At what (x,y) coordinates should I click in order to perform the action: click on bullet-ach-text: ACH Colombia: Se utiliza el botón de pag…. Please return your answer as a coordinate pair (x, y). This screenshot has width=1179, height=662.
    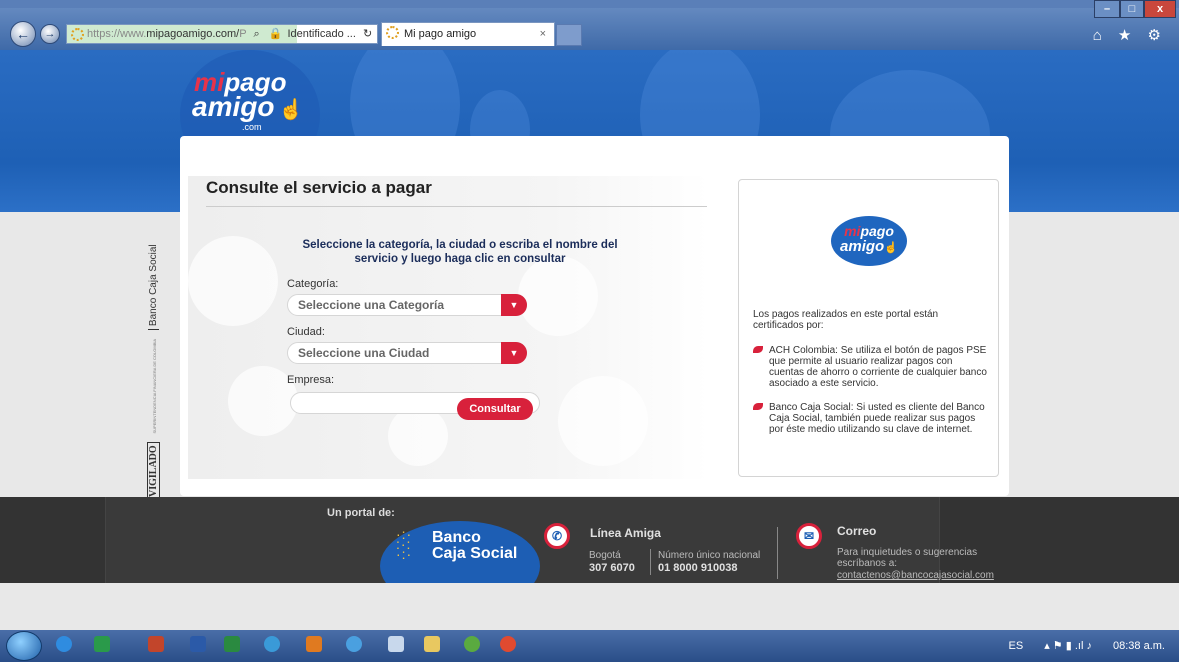
    Looking at the image, I should click on (878, 367).